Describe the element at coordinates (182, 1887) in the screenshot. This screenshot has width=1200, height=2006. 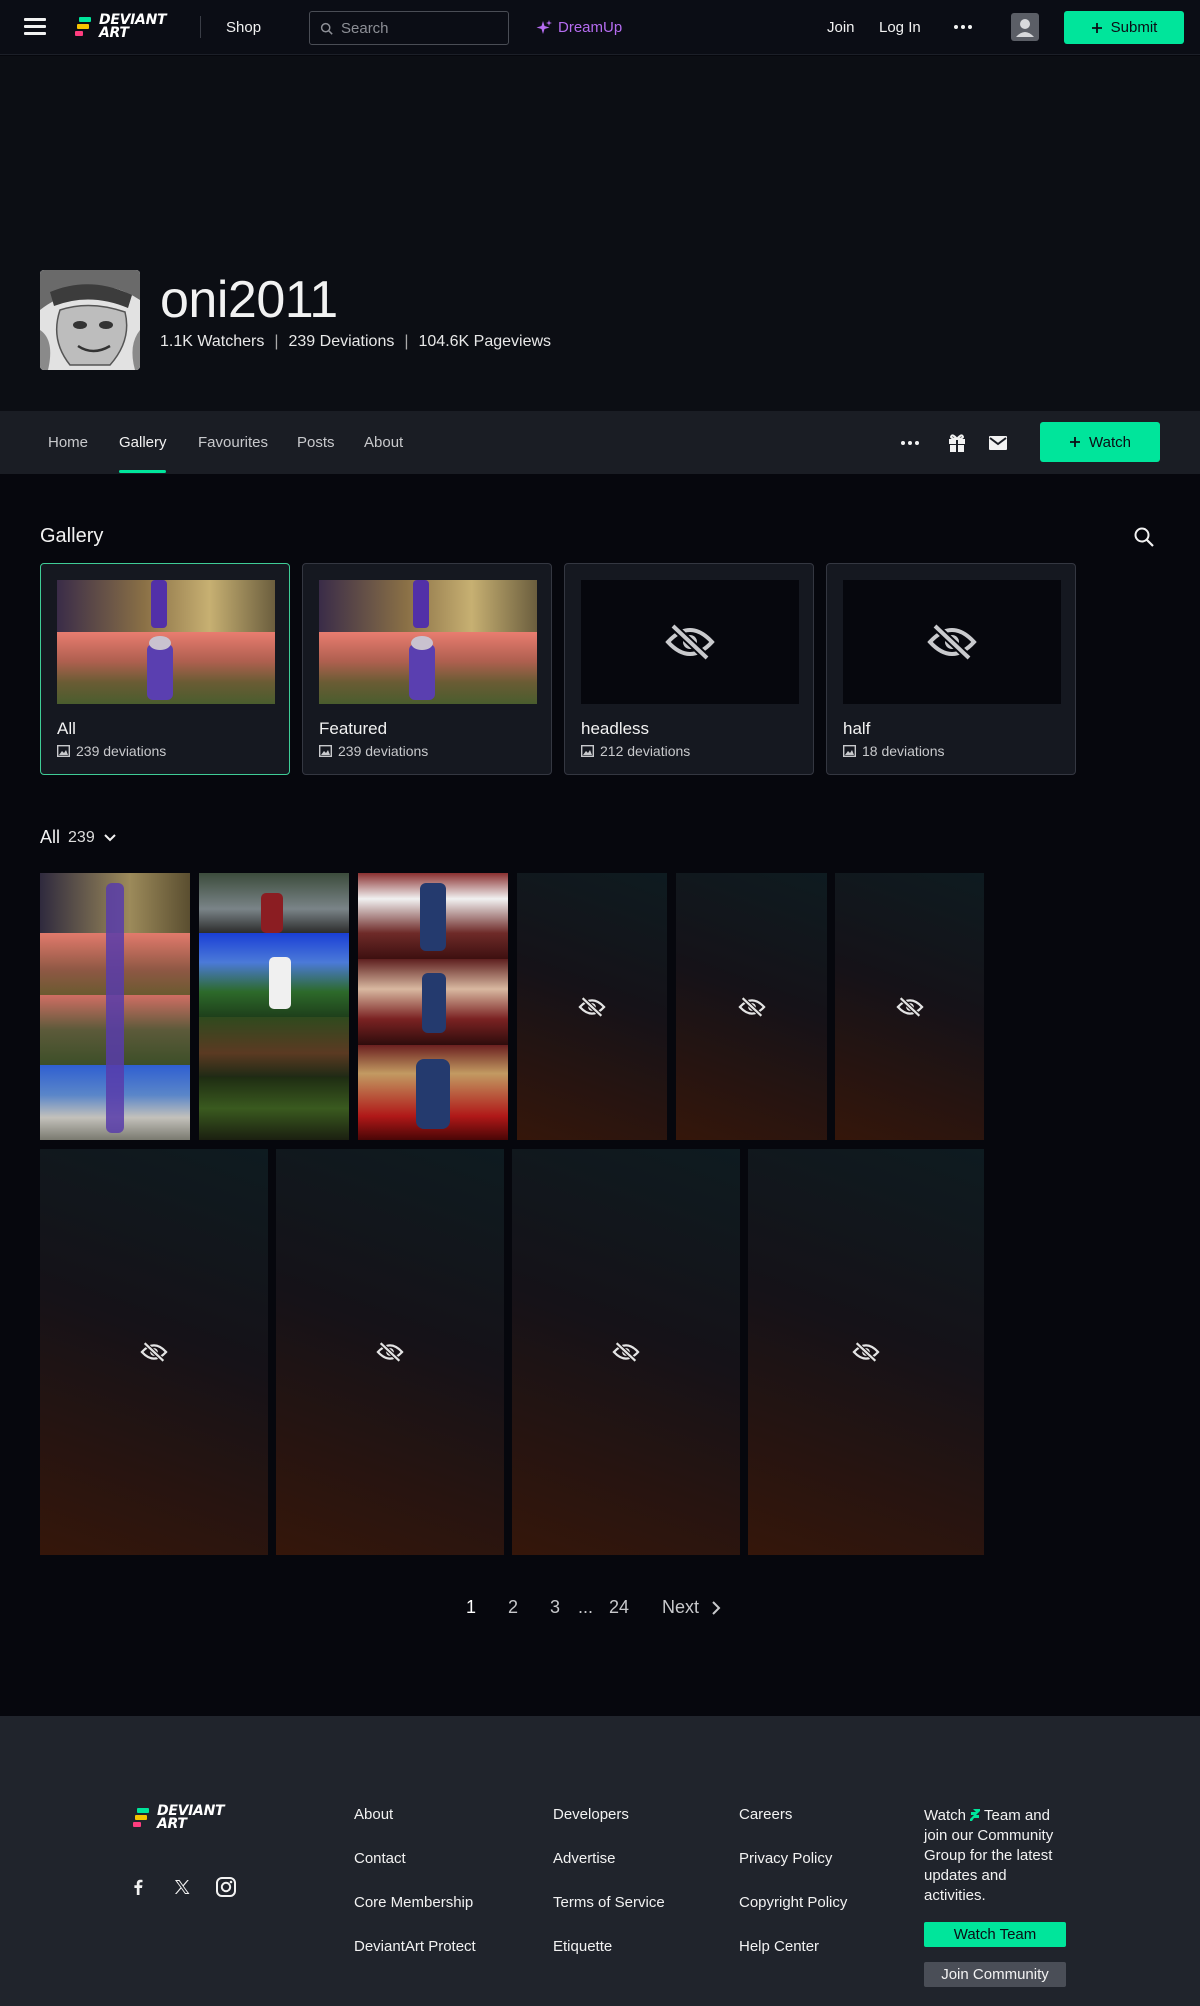
I see `x-icon` at that location.